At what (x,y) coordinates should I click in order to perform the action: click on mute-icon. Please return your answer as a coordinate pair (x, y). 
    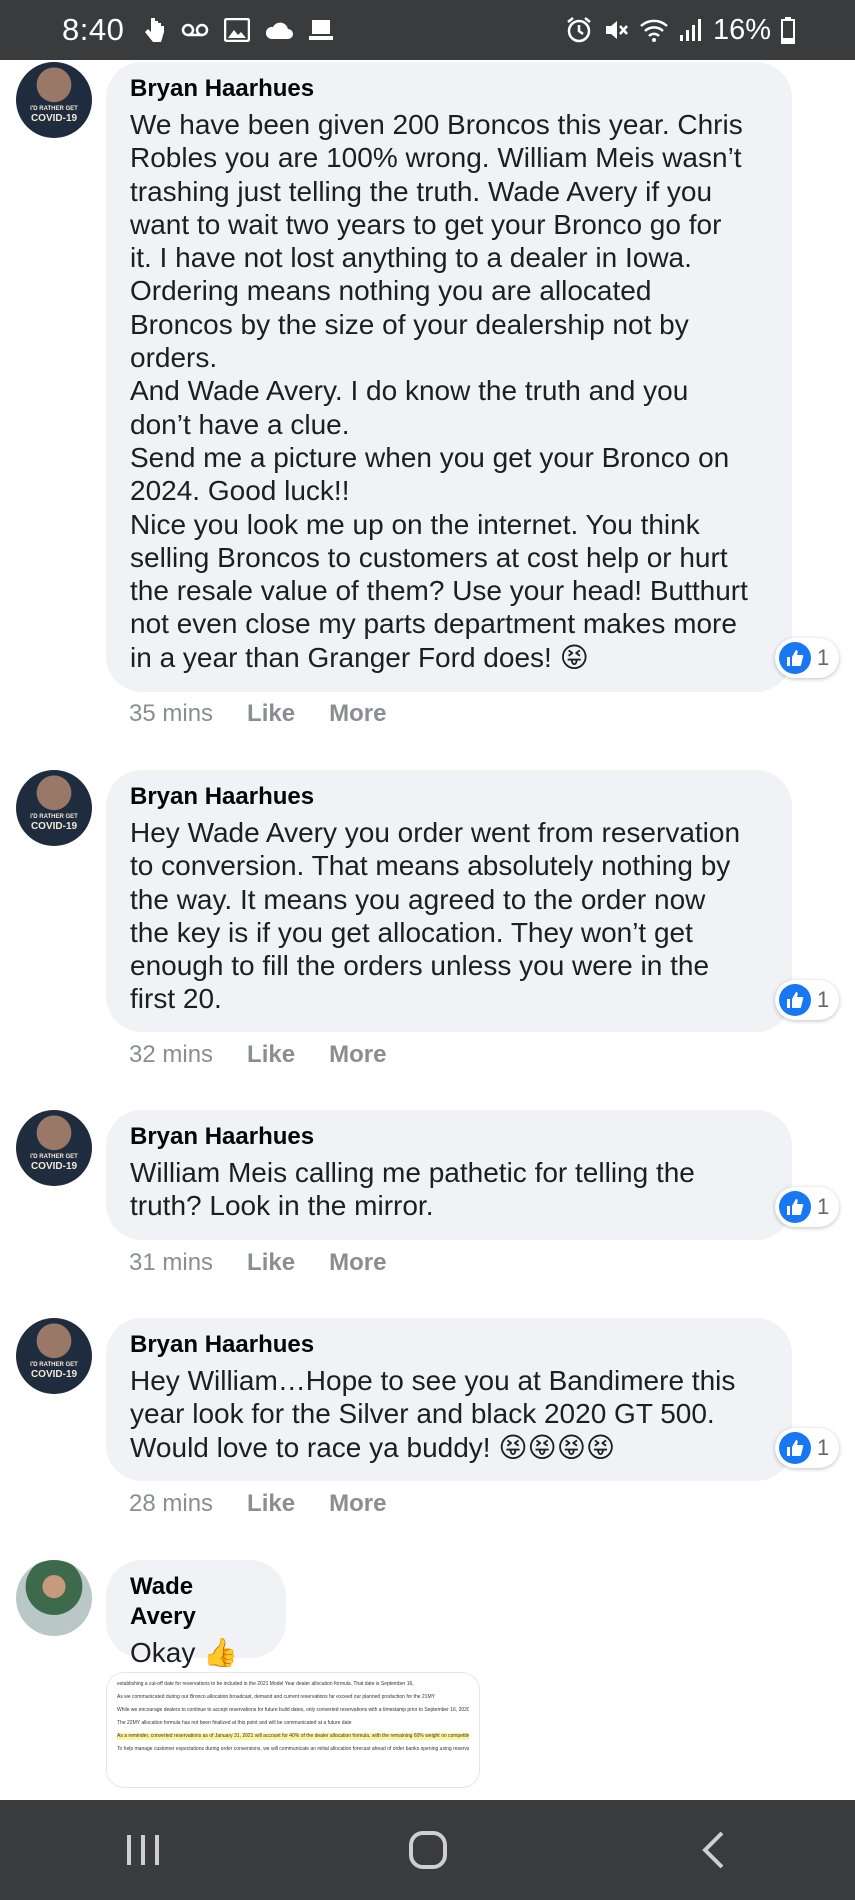
    Looking at the image, I should click on (616, 30).